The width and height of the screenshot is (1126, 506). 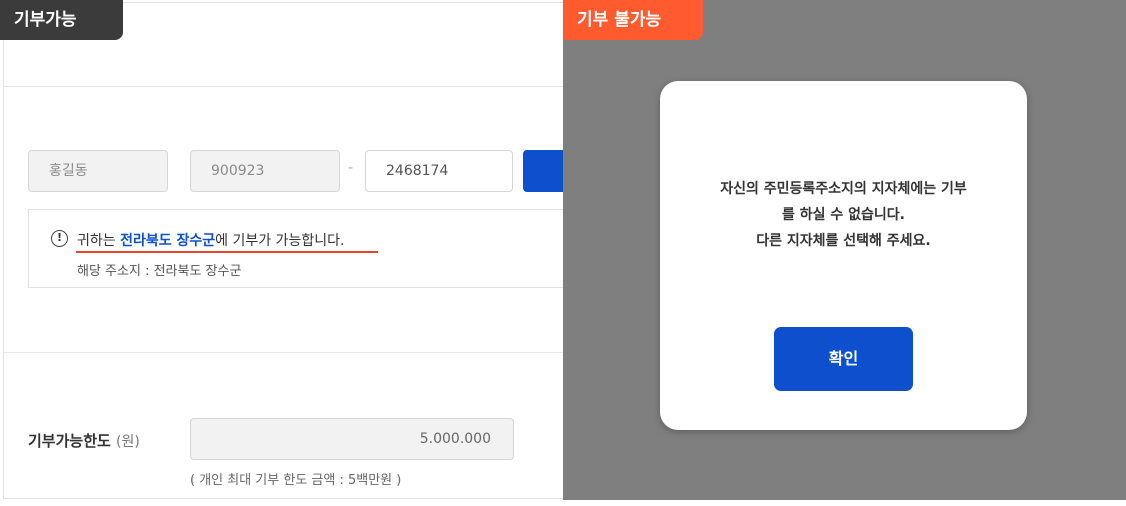 What do you see at coordinates (98, 171) in the screenshot?
I see `name-field: 홍길동` at bounding box center [98, 171].